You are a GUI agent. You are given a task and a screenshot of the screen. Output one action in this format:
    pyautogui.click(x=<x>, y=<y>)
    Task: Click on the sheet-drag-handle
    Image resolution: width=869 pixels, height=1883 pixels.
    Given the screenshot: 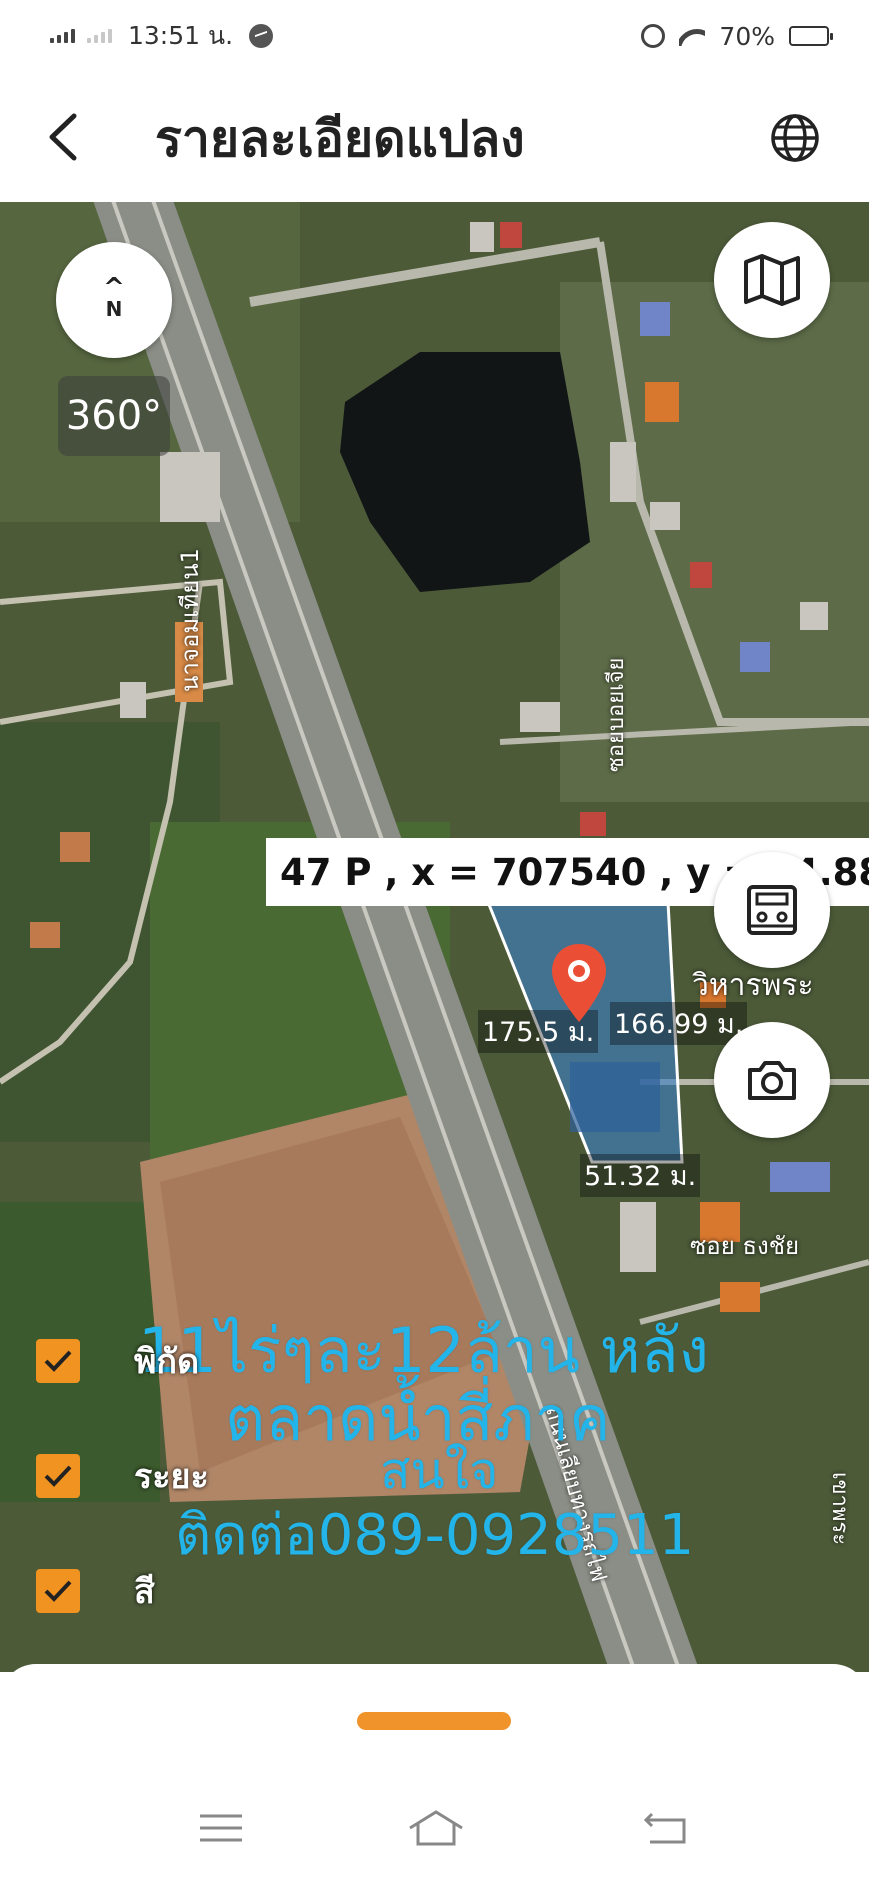 What is the action you would take?
    pyautogui.click(x=434, y=1721)
    